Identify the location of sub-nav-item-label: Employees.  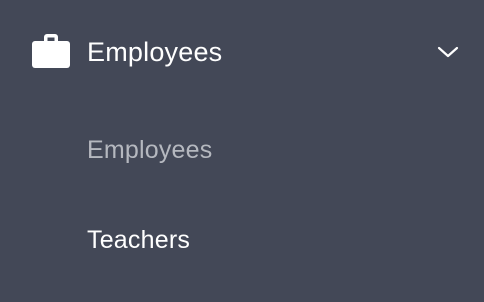
(150, 150).